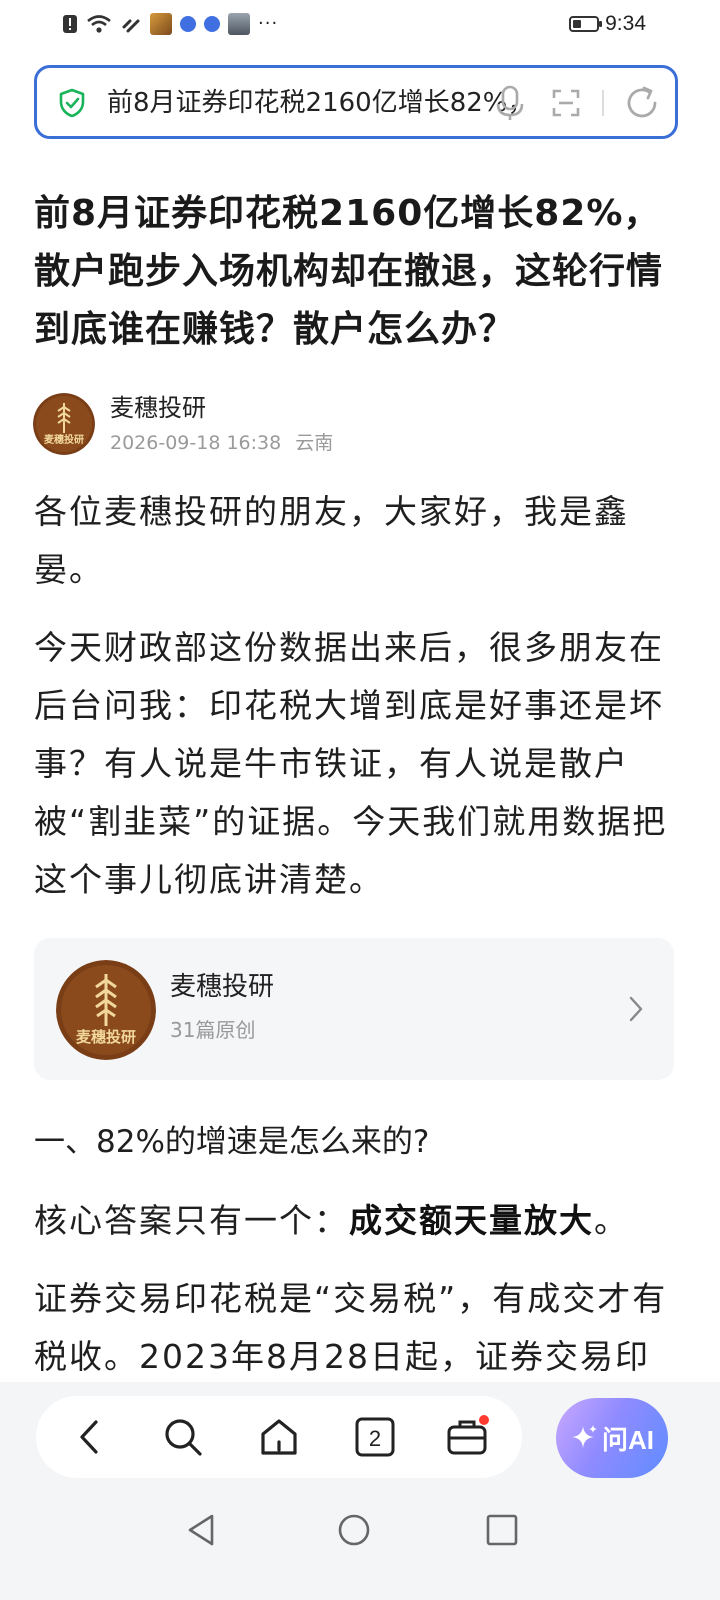  Describe the element at coordinates (360, 25) in the screenshot. I see `status-bar: ··· 9:34` at that location.